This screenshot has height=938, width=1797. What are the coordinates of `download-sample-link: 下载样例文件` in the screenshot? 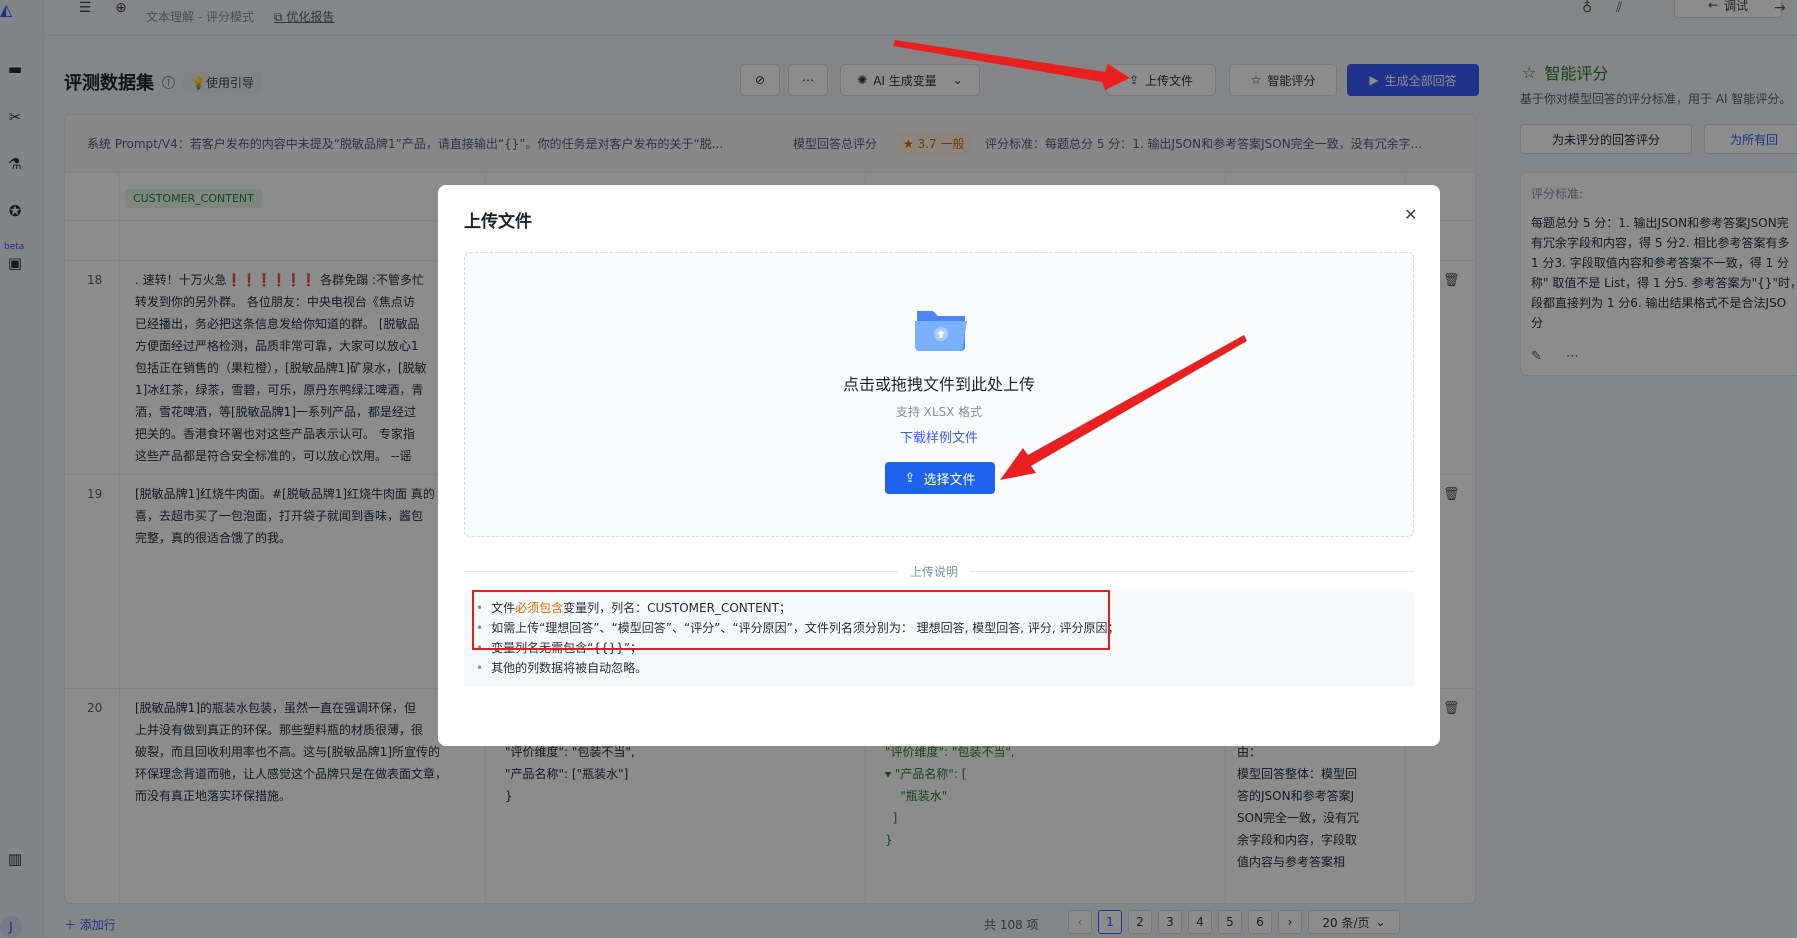 It's located at (939, 436).